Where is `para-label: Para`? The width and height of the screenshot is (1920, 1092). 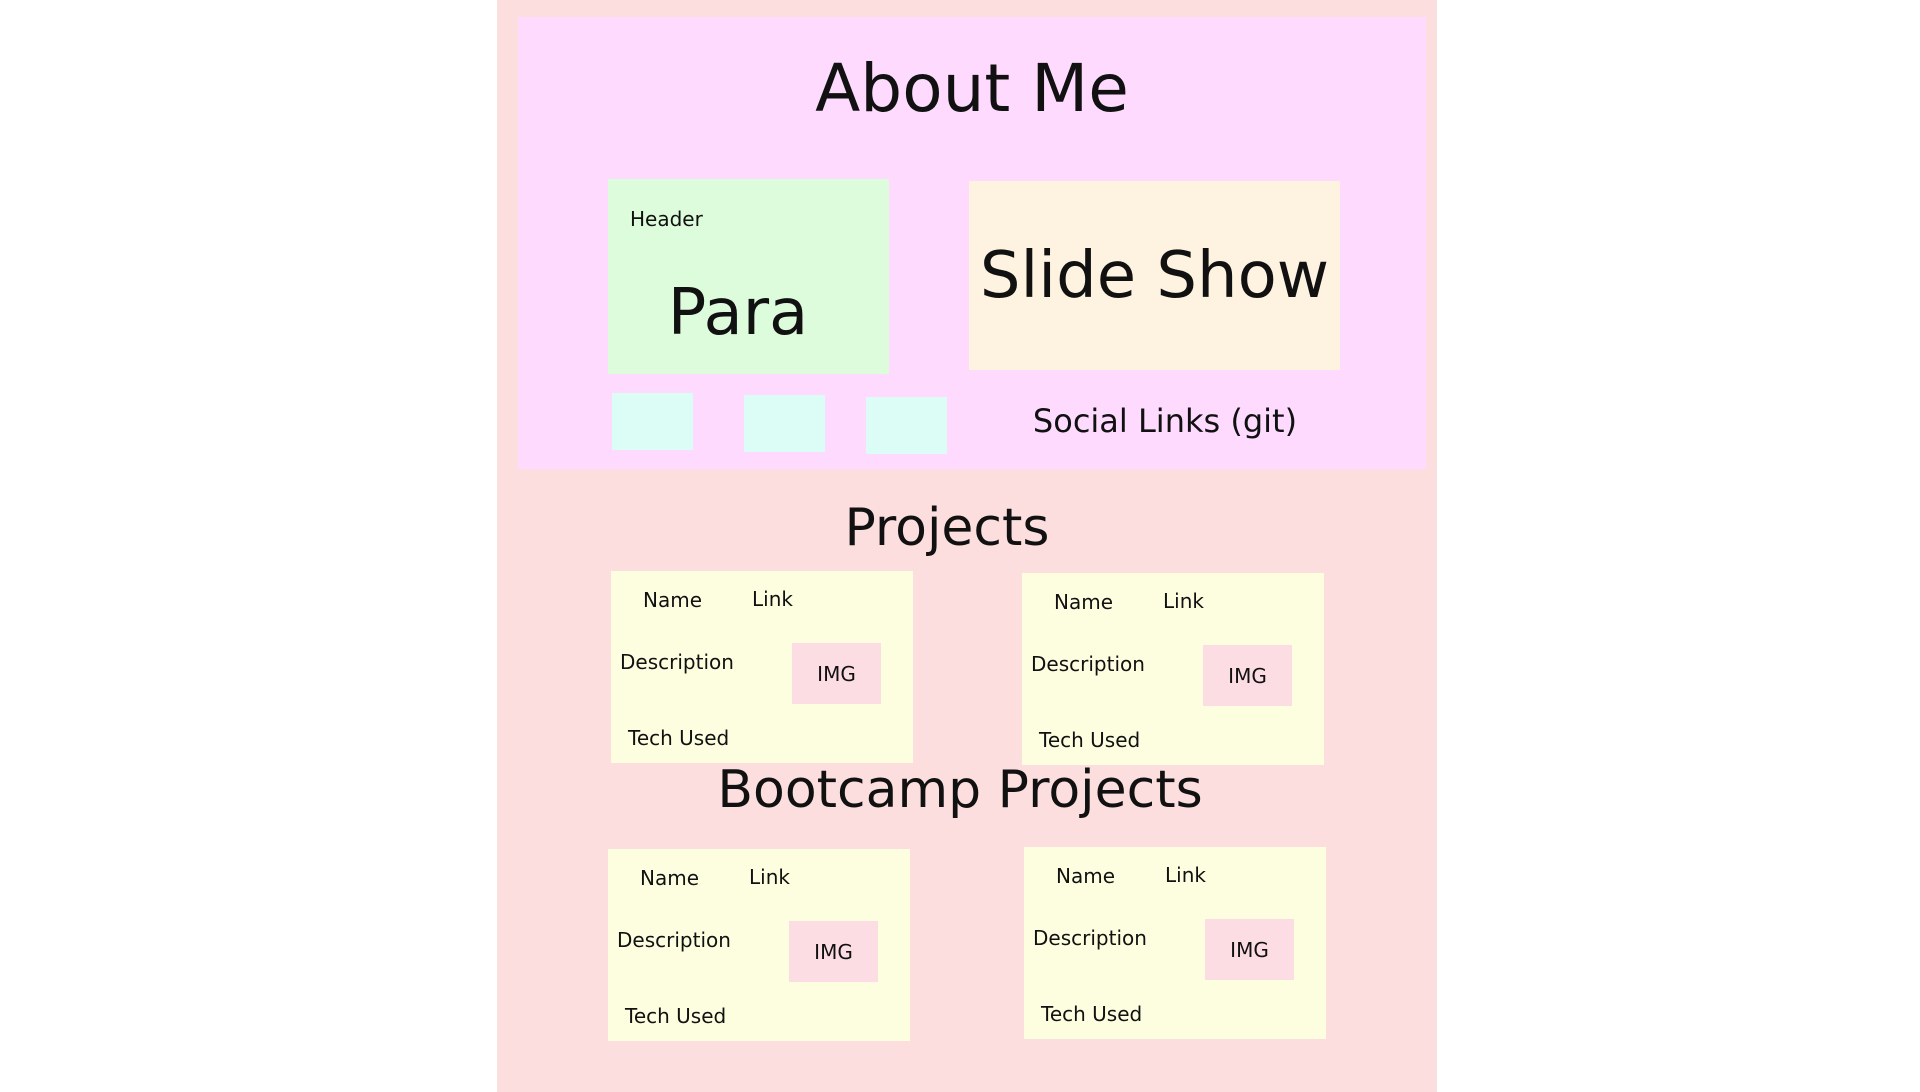
para-label: Para is located at coordinates (738, 313).